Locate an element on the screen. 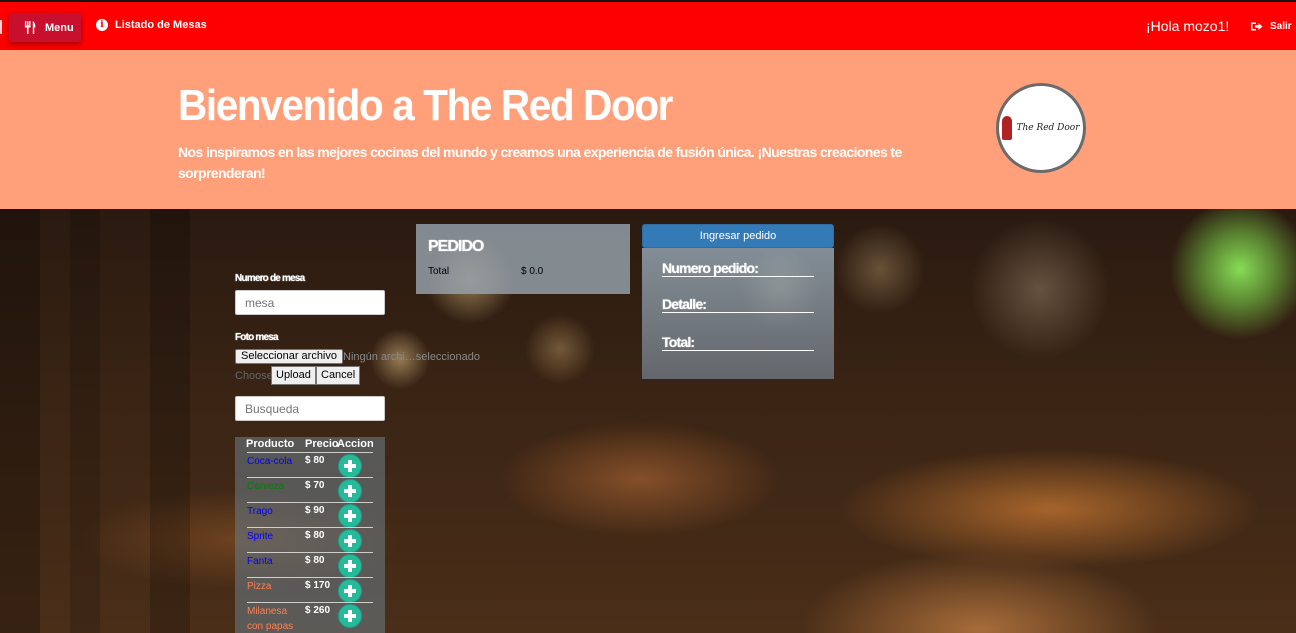  menu-button: Menu is located at coordinates (45, 27).